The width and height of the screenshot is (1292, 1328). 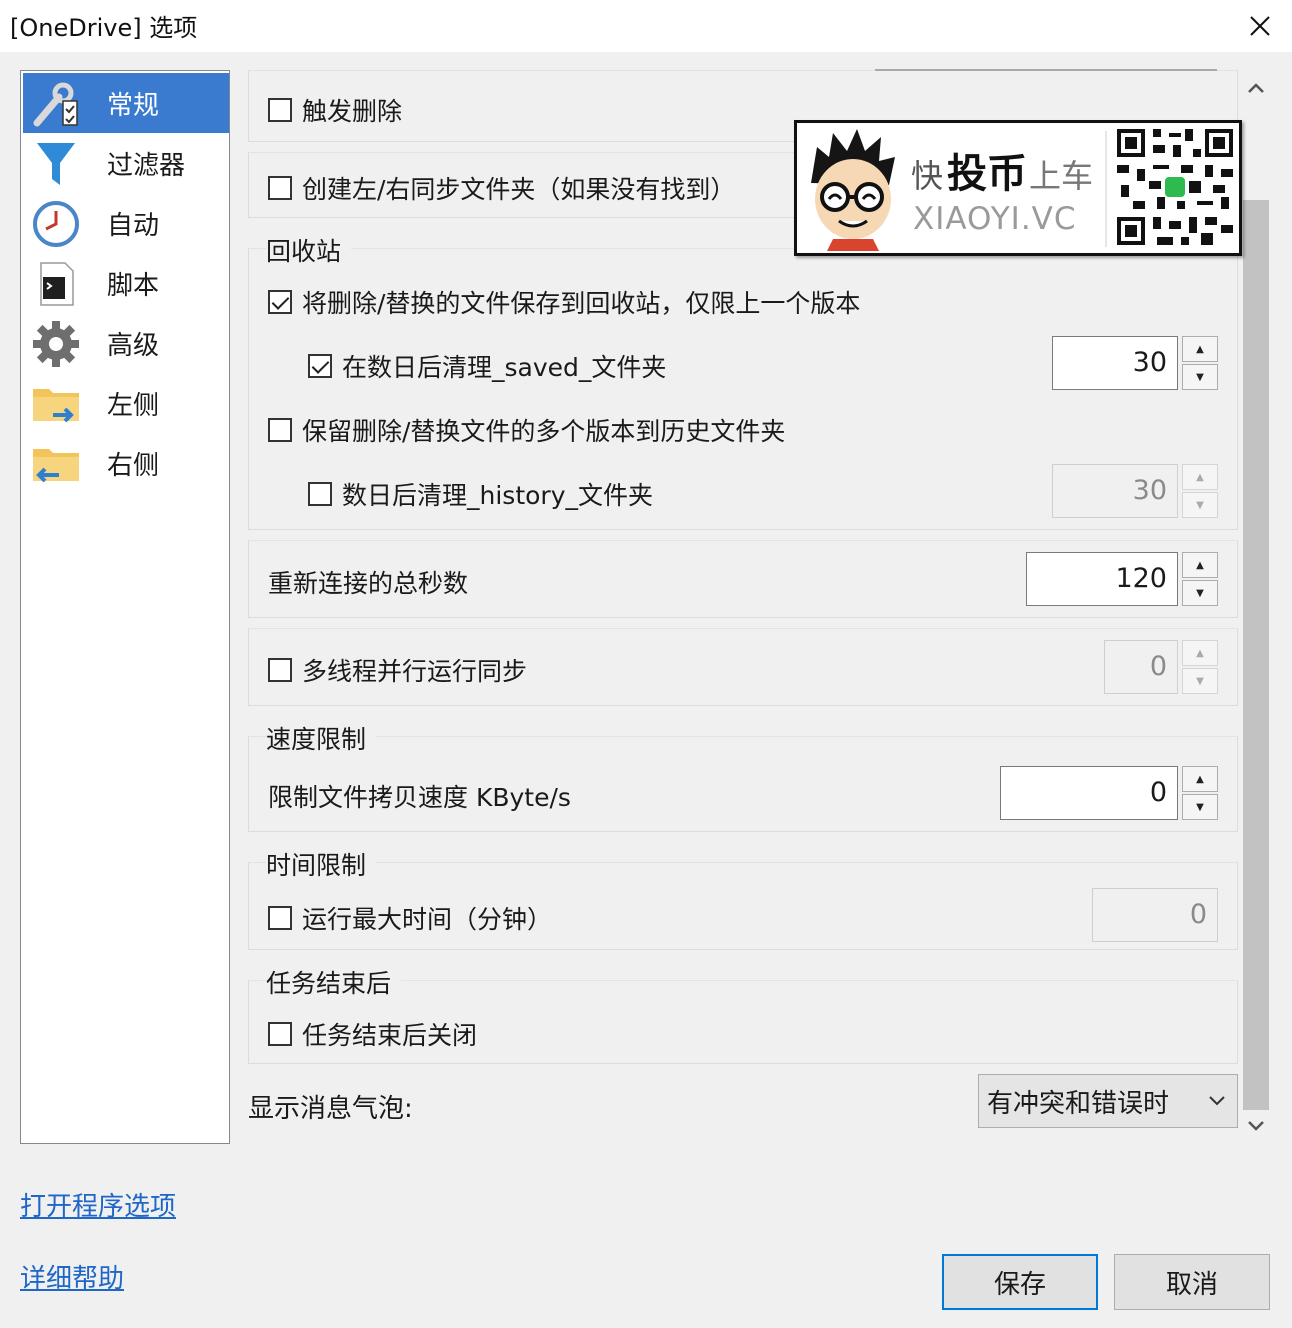 I want to click on multithread-checkbox: 多线程并行运行同步, so click(x=397, y=670).